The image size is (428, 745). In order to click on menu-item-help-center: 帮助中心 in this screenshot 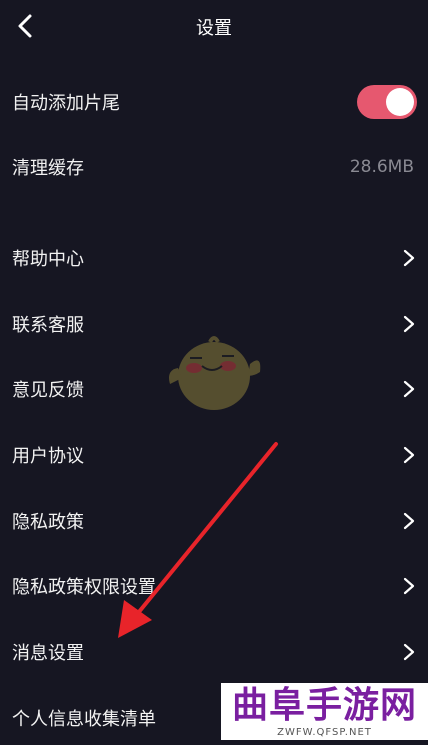, I will do `click(214, 258)`.